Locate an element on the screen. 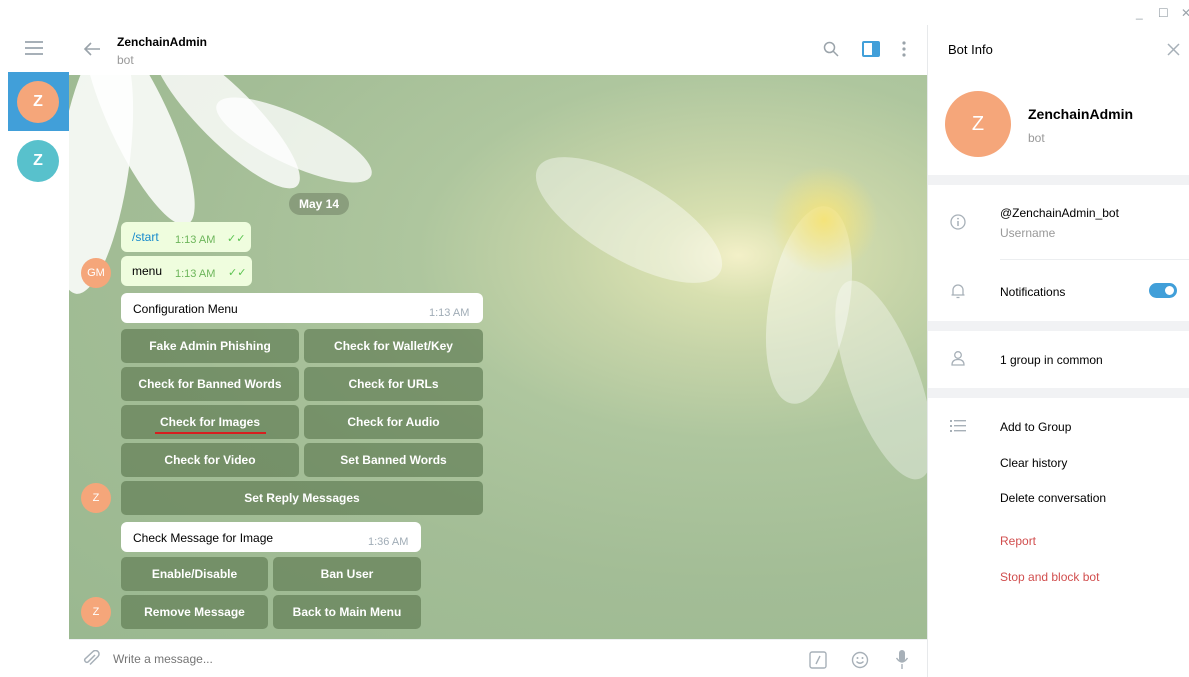 The image size is (1189, 677). username-label: Username is located at coordinates (1028, 233).